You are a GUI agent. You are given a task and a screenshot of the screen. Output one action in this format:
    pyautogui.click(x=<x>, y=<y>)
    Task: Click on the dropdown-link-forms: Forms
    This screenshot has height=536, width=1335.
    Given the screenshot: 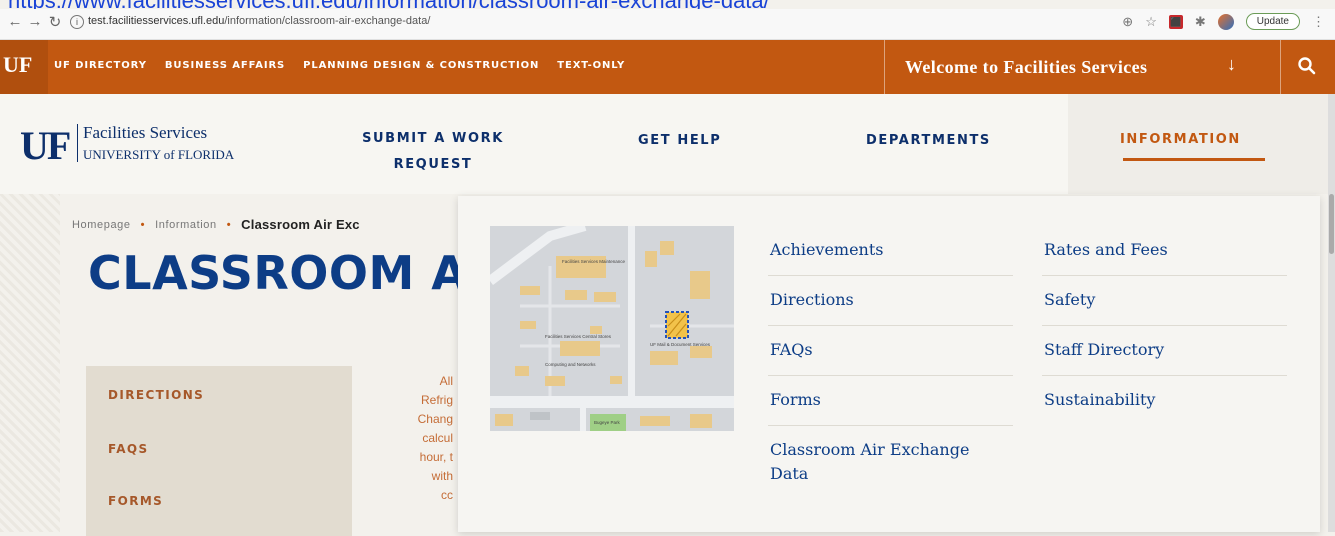 What is the action you would take?
    pyautogui.click(x=795, y=400)
    